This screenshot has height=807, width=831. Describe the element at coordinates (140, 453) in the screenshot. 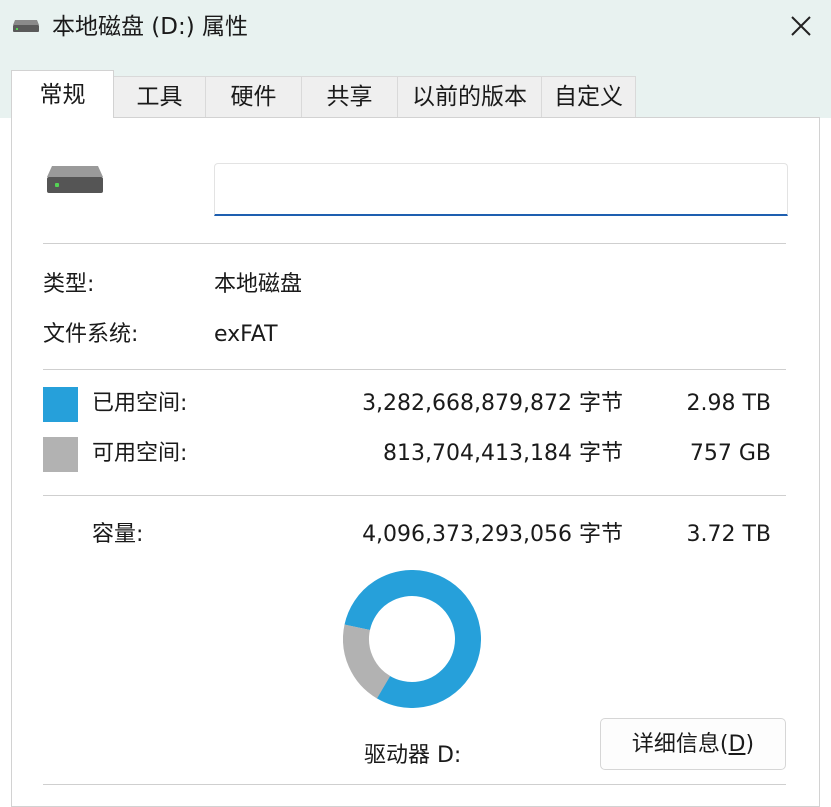

I see `free-space-label: 可用空间:` at that location.